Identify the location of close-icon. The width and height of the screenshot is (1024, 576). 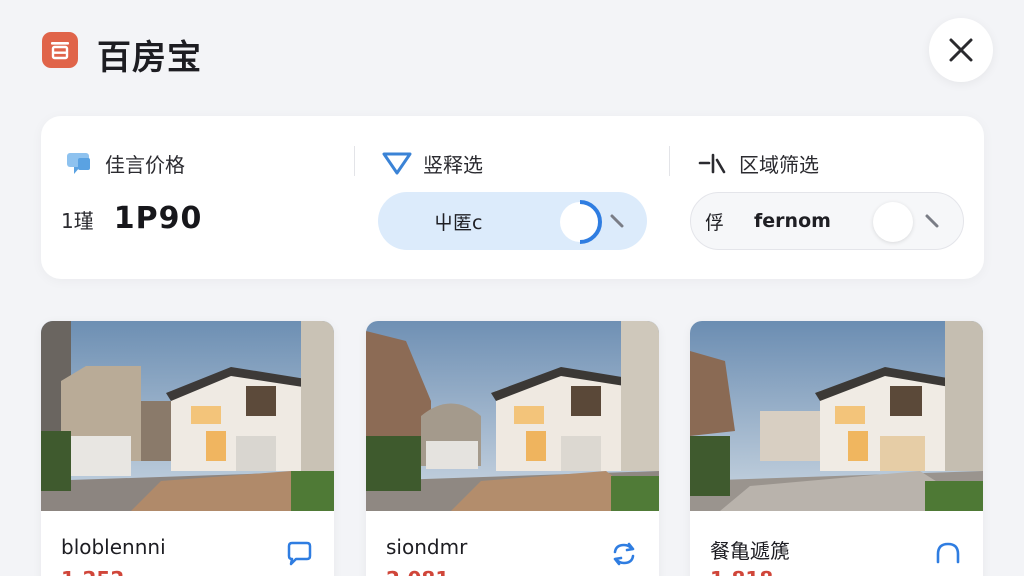
(961, 50).